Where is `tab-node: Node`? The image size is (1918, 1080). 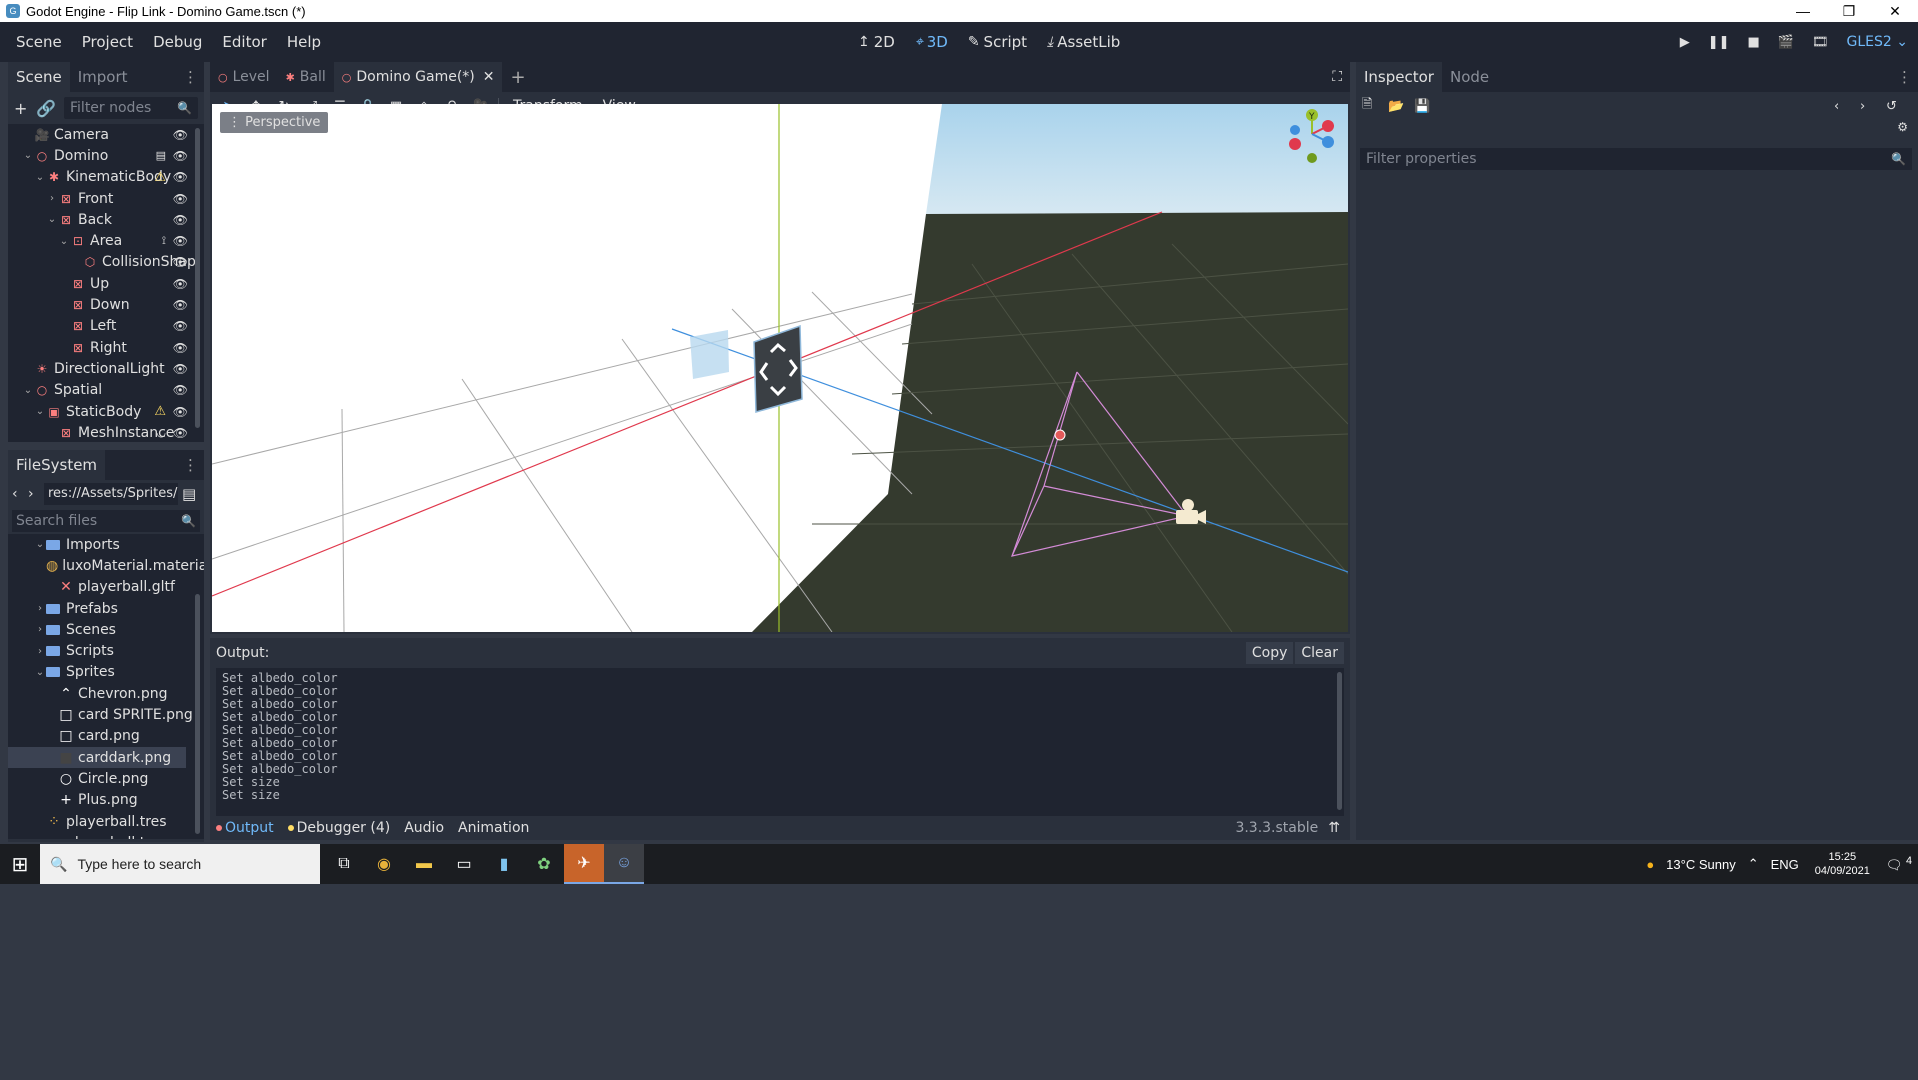
tab-node: Node is located at coordinates (1469, 77).